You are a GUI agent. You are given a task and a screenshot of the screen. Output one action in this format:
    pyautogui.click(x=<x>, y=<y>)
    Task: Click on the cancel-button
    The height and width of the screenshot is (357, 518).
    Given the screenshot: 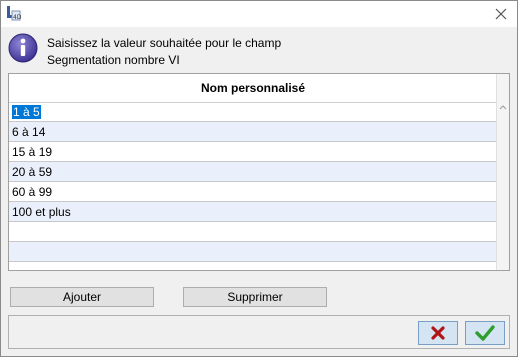 What is the action you would take?
    pyautogui.click(x=438, y=333)
    